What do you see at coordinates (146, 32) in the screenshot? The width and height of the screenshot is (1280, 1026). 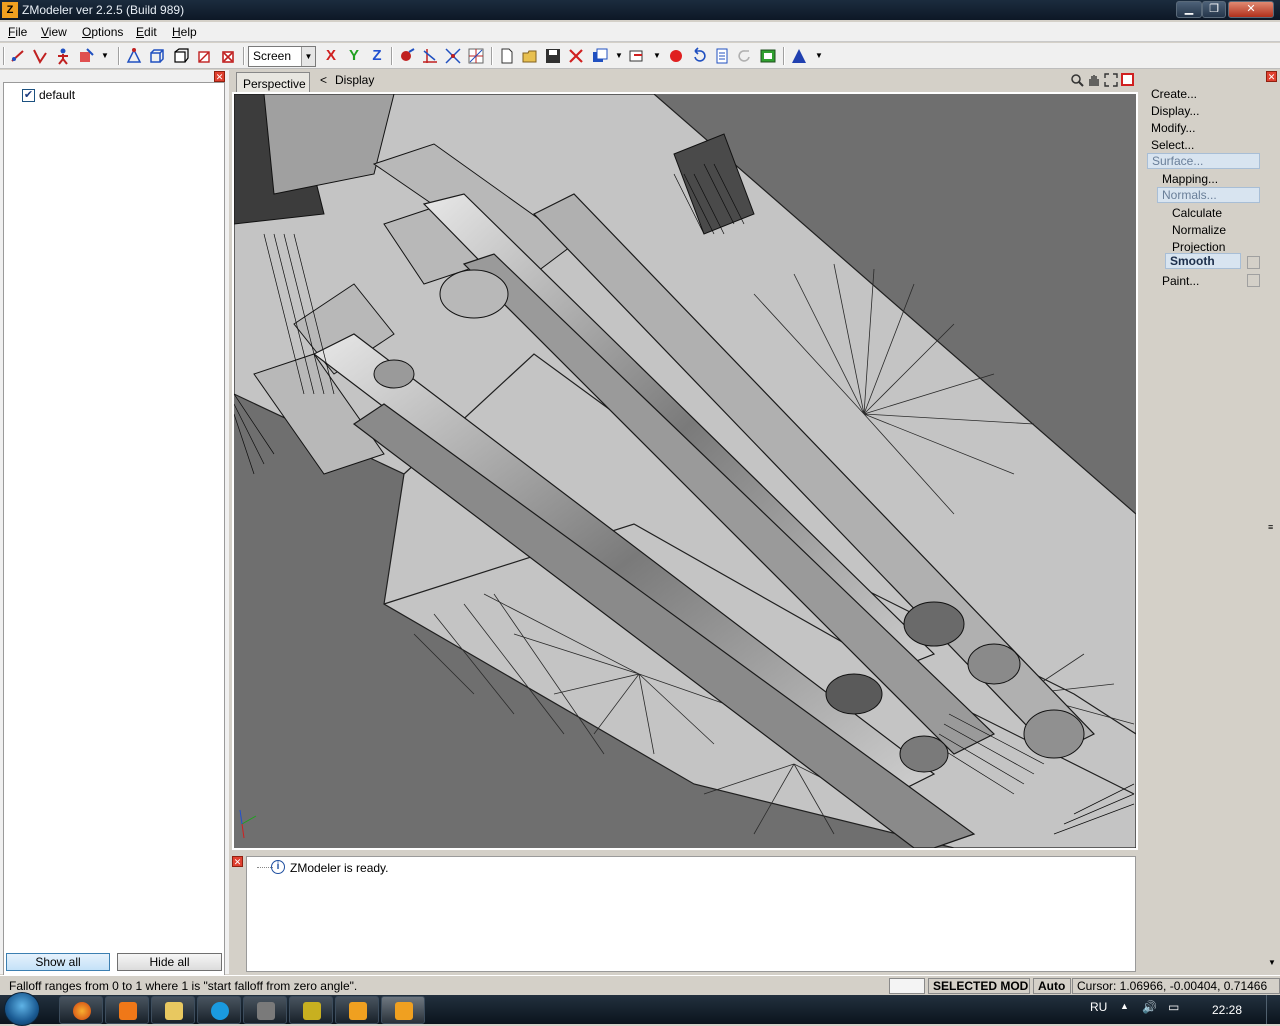 I see `menu-edit: Edit` at bounding box center [146, 32].